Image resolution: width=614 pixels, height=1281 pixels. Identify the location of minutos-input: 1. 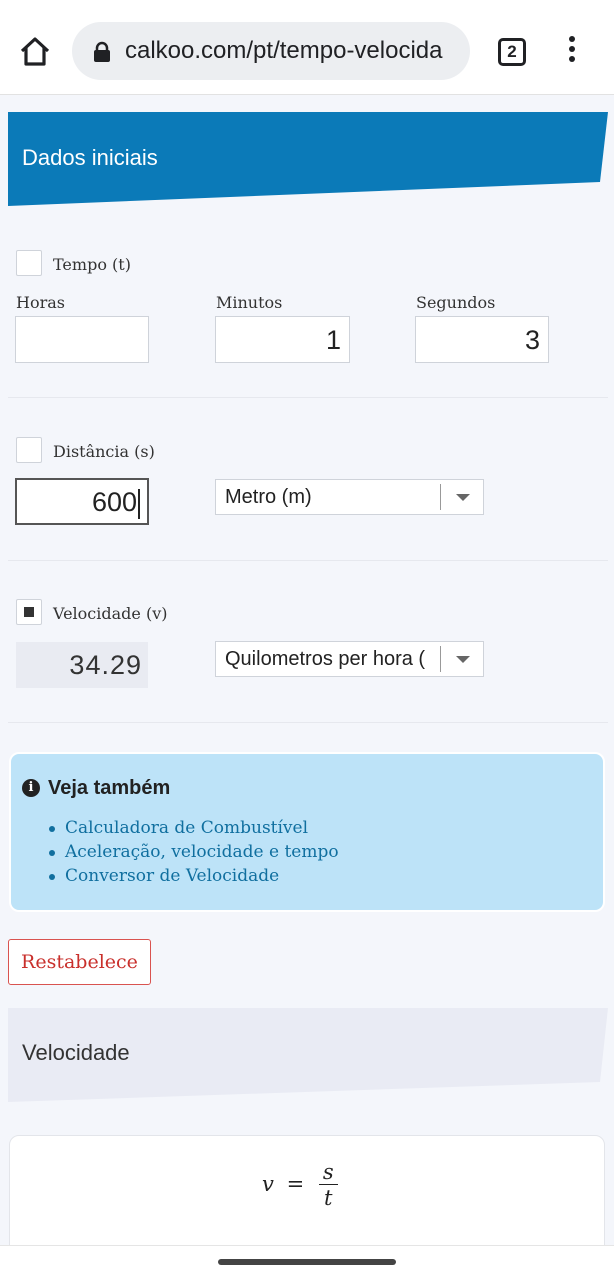
(282, 339).